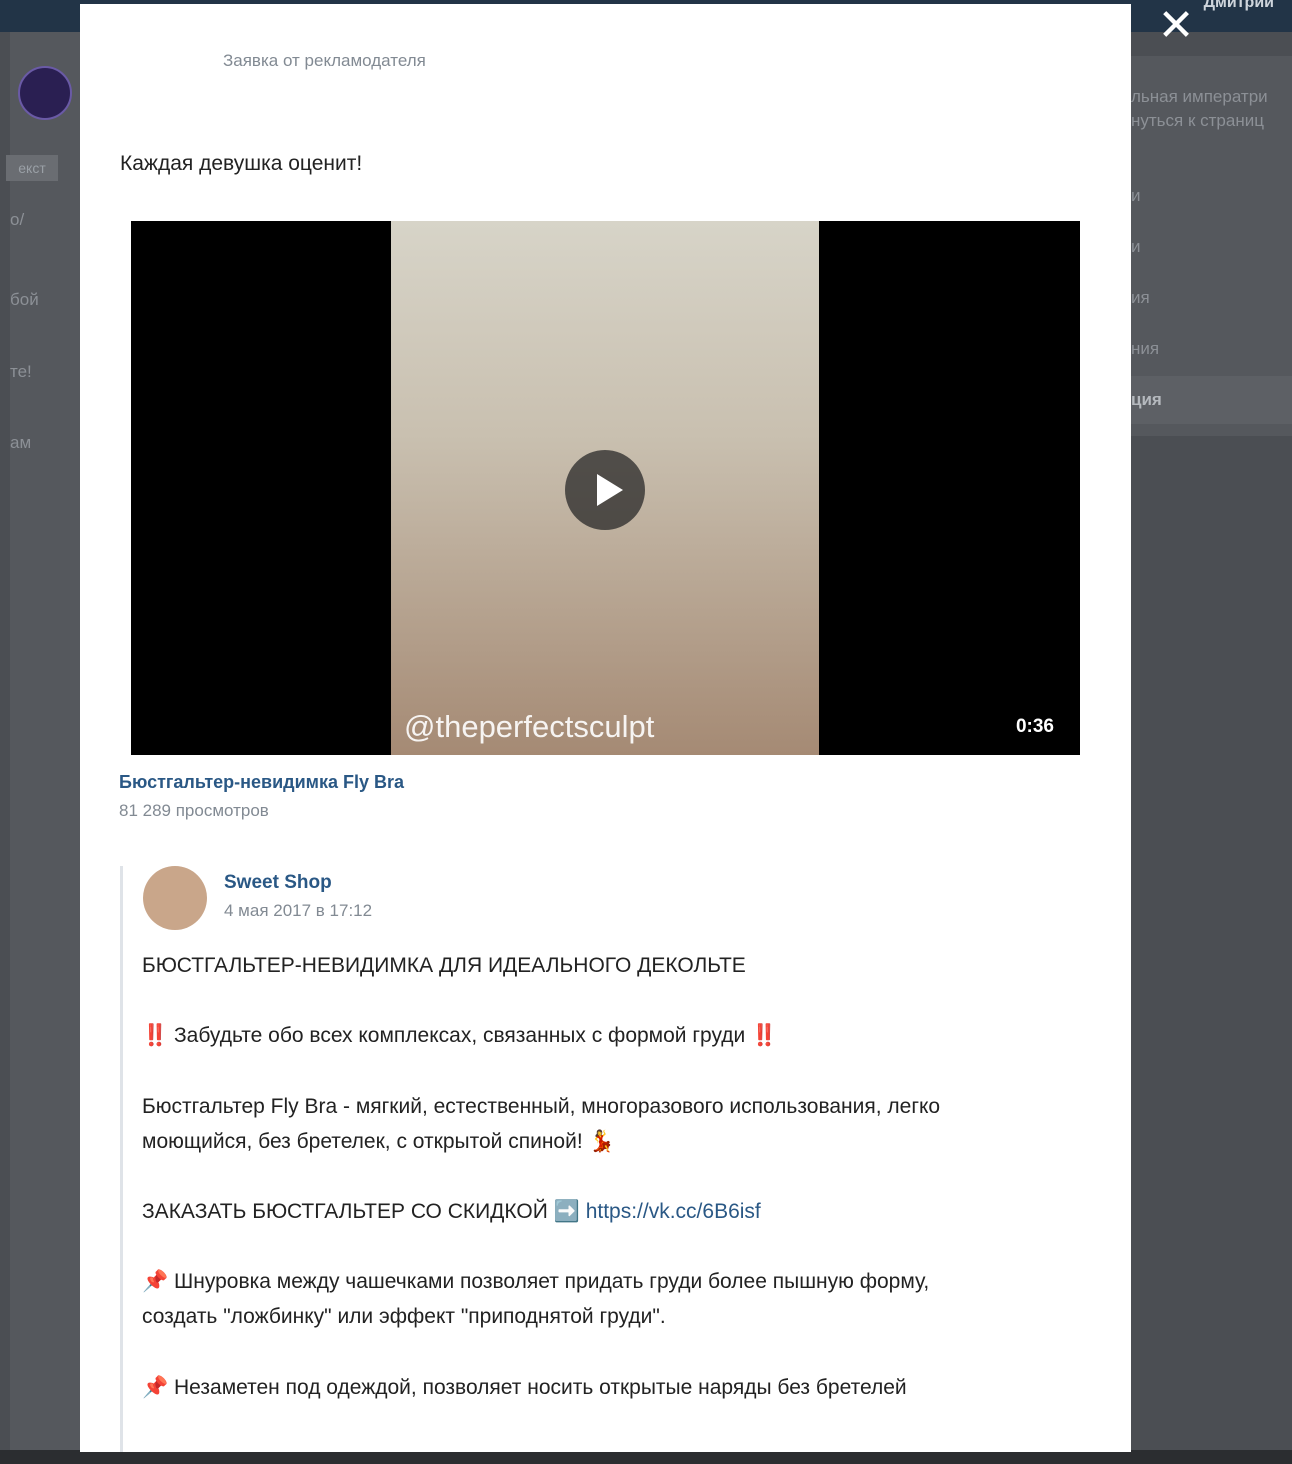  Describe the element at coordinates (175, 898) in the screenshot. I see `avatar` at that location.